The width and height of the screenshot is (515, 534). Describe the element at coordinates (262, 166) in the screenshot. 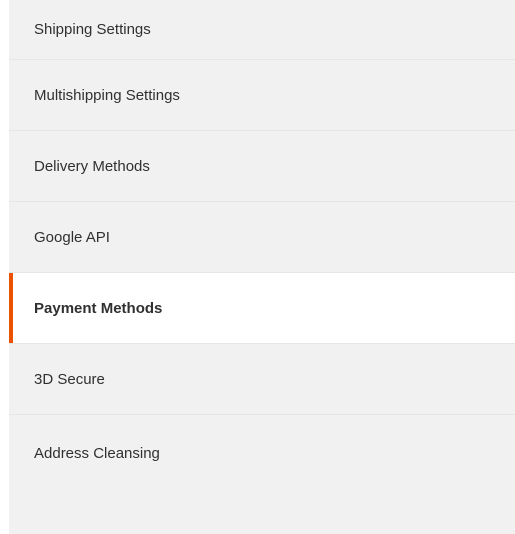

I see `nav-item-delivery-methods: Delivery Methods` at that location.